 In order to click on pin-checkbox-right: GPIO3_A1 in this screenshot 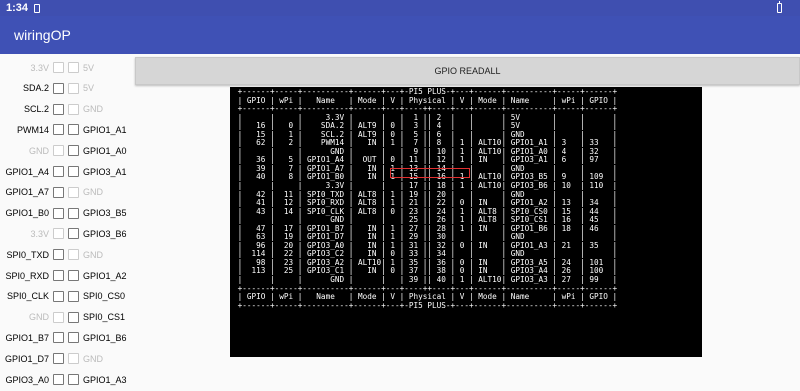, I will do `click(97, 171)`.